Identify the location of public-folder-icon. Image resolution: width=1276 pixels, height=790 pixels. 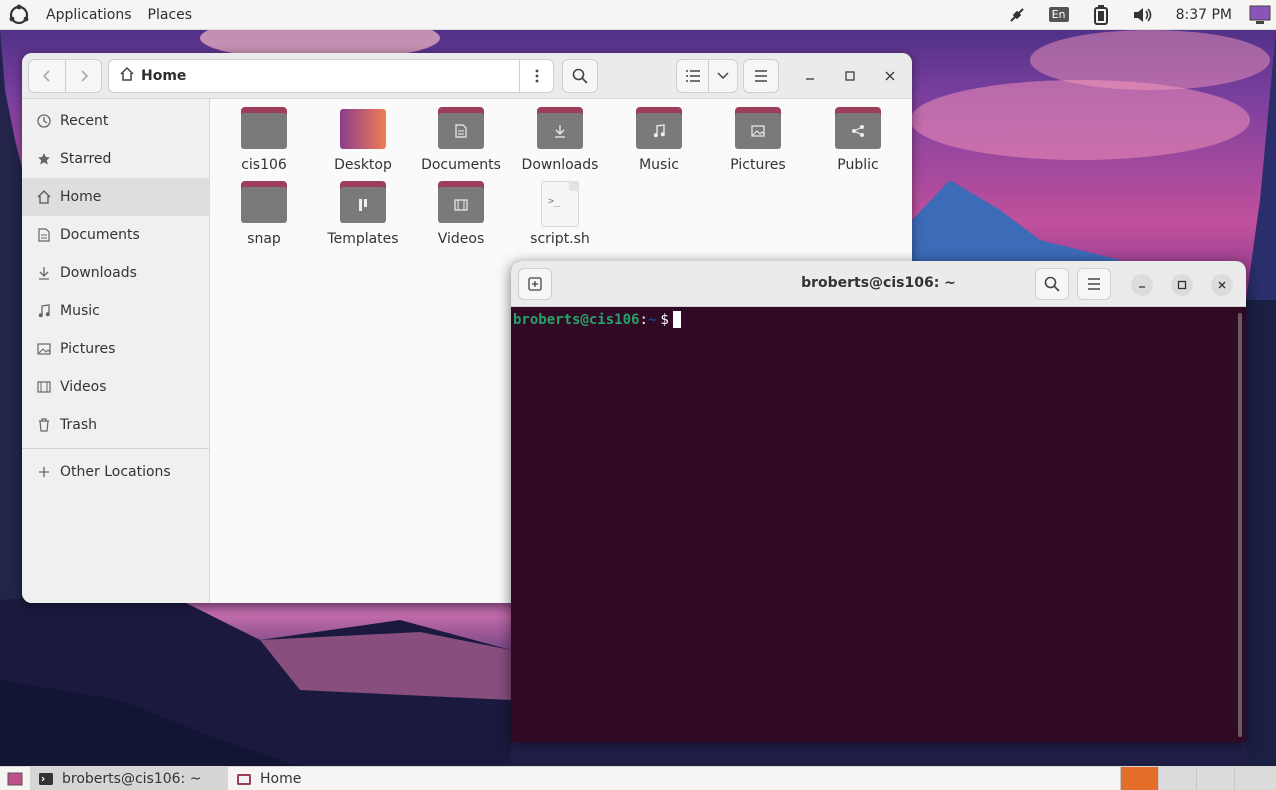
(858, 128).